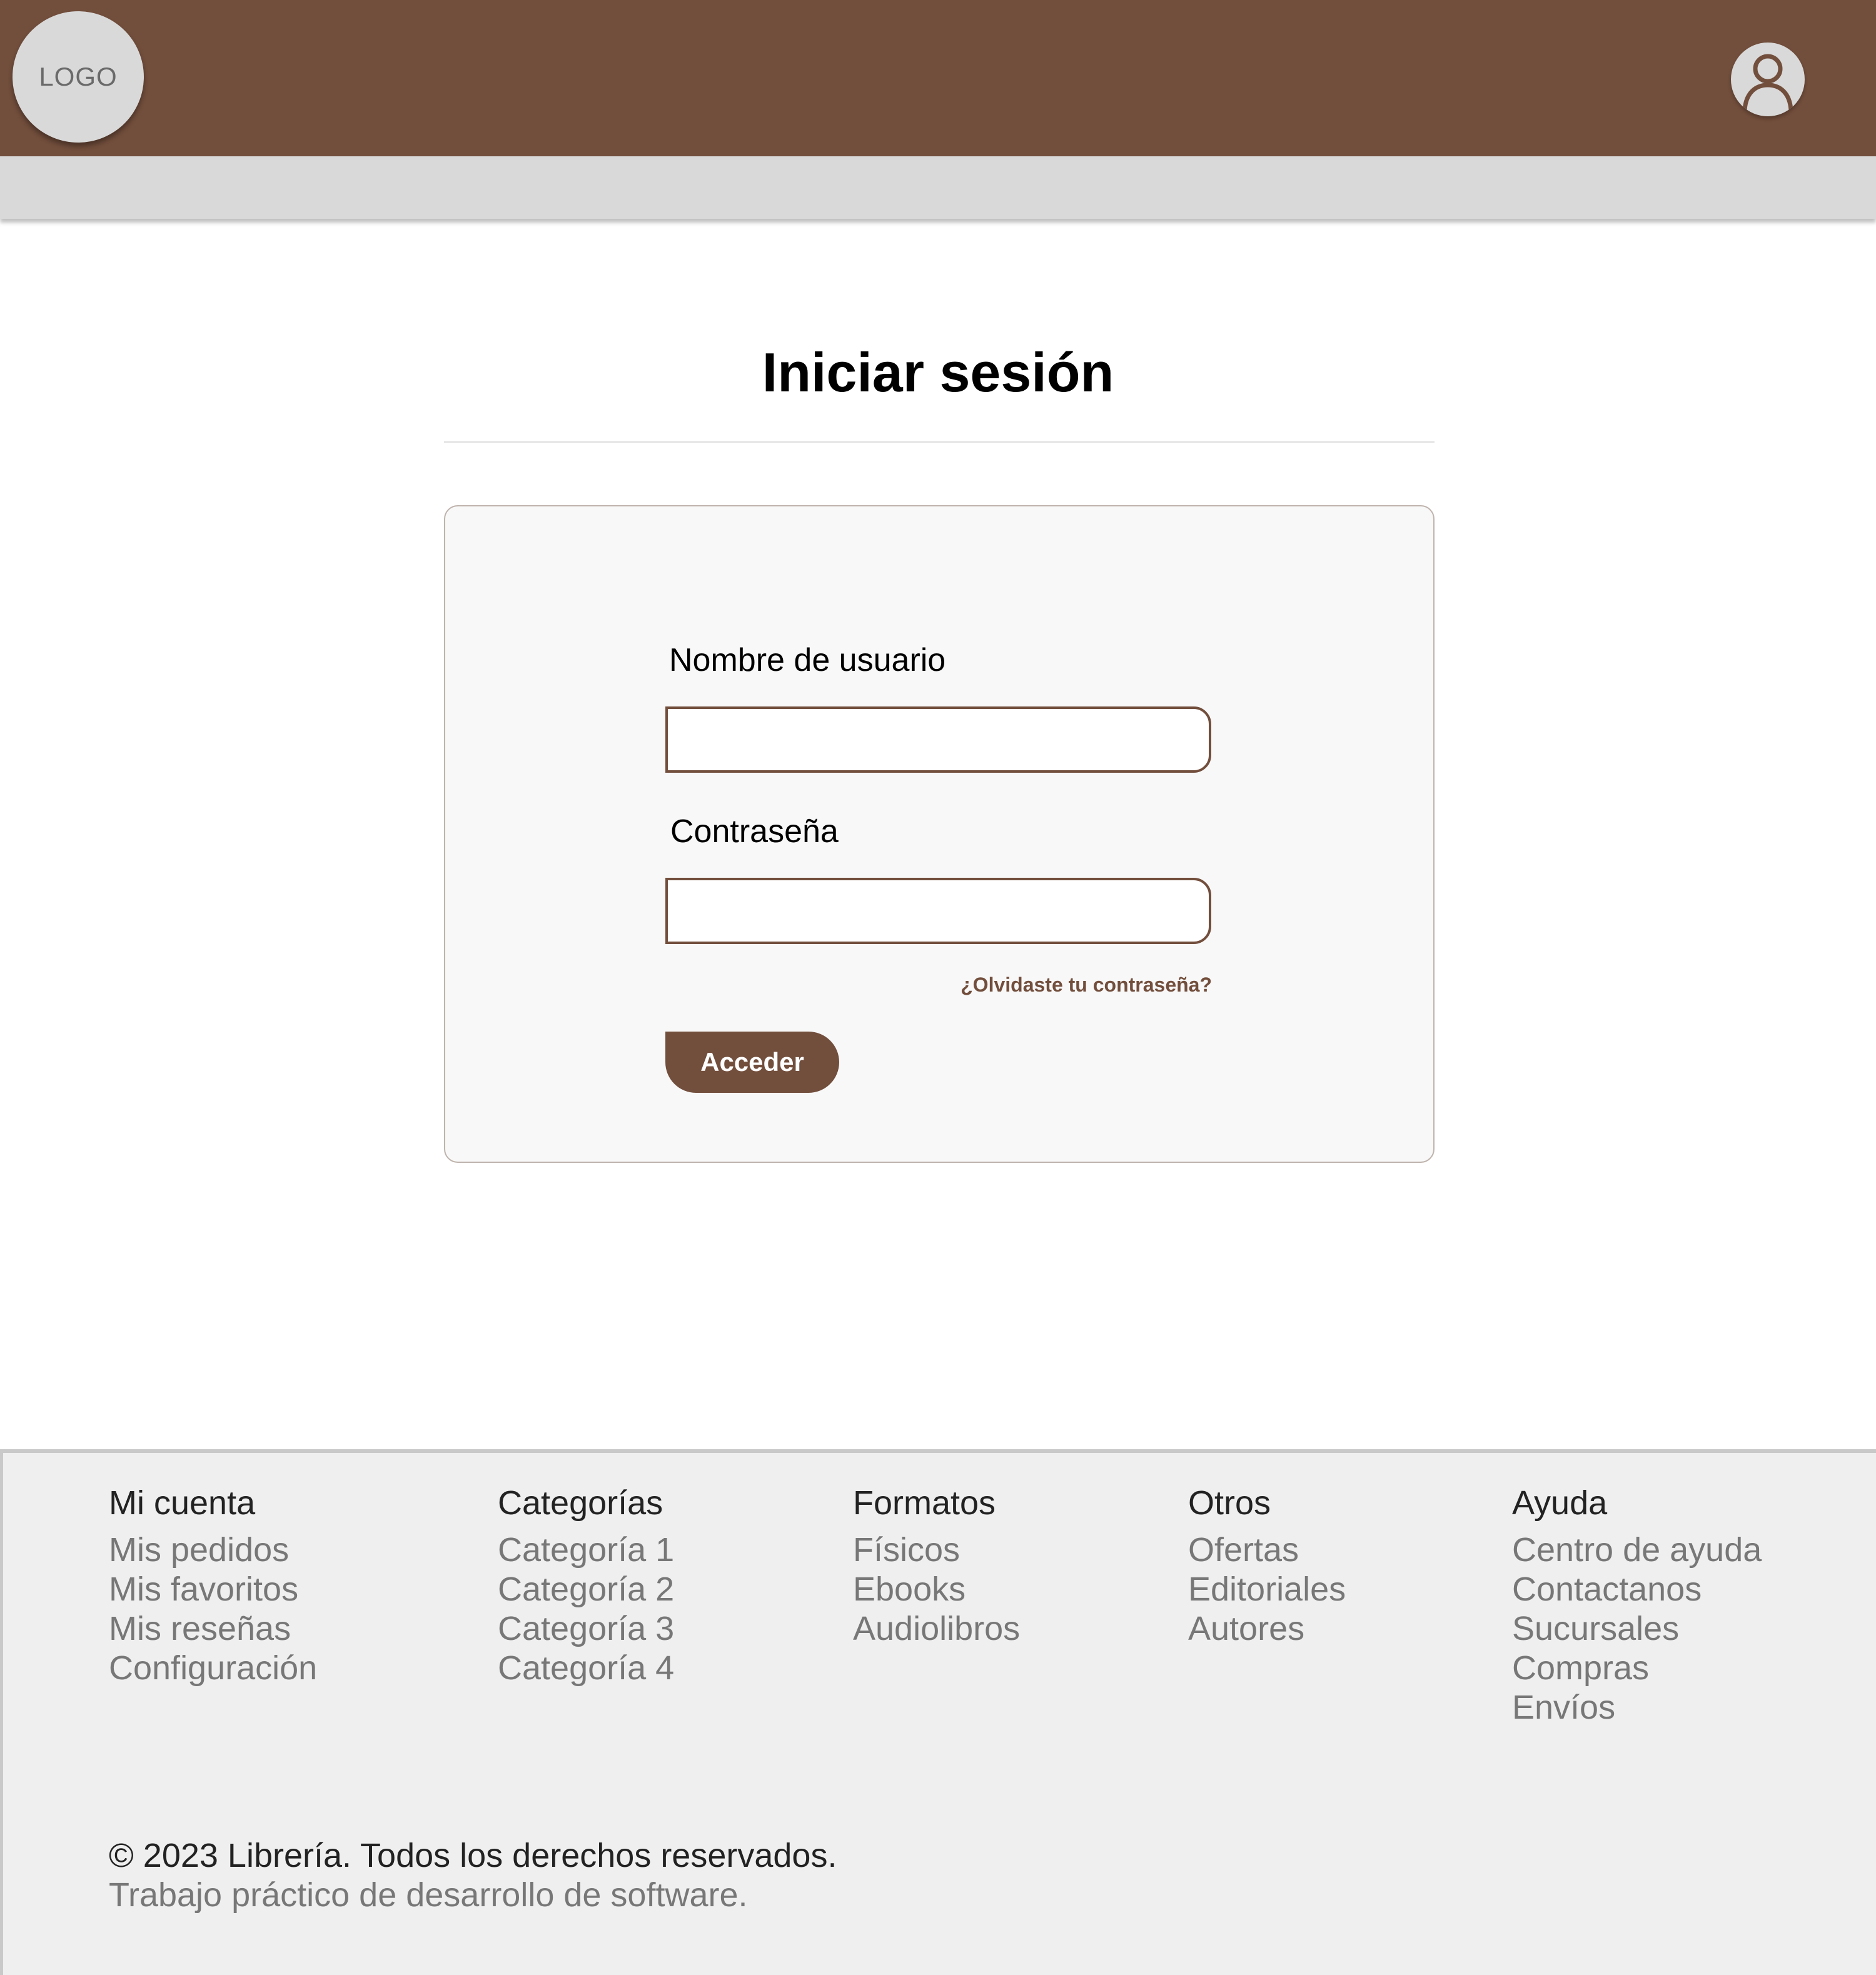 The image size is (1876, 1975). Describe the element at coordinates (1637, 1589) in the screenshot. I see `footer-link: Contactanos` at that location.